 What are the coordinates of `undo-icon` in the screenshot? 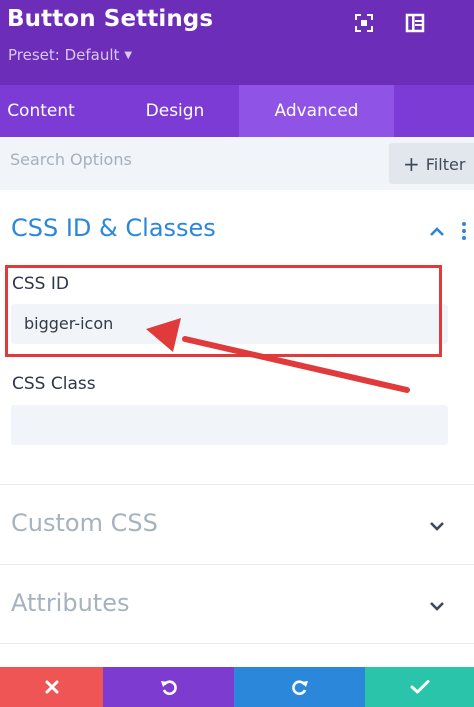 It's located at (168, 687).